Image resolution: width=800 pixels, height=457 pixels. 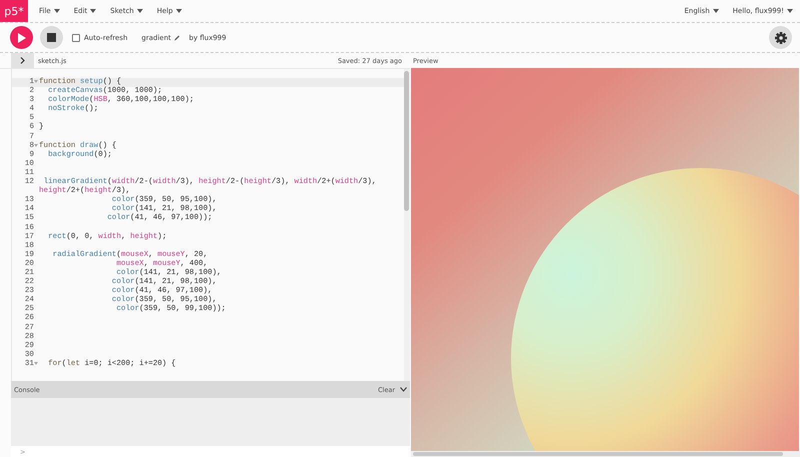 I want to click on play-button, so click(x=21, y=37).